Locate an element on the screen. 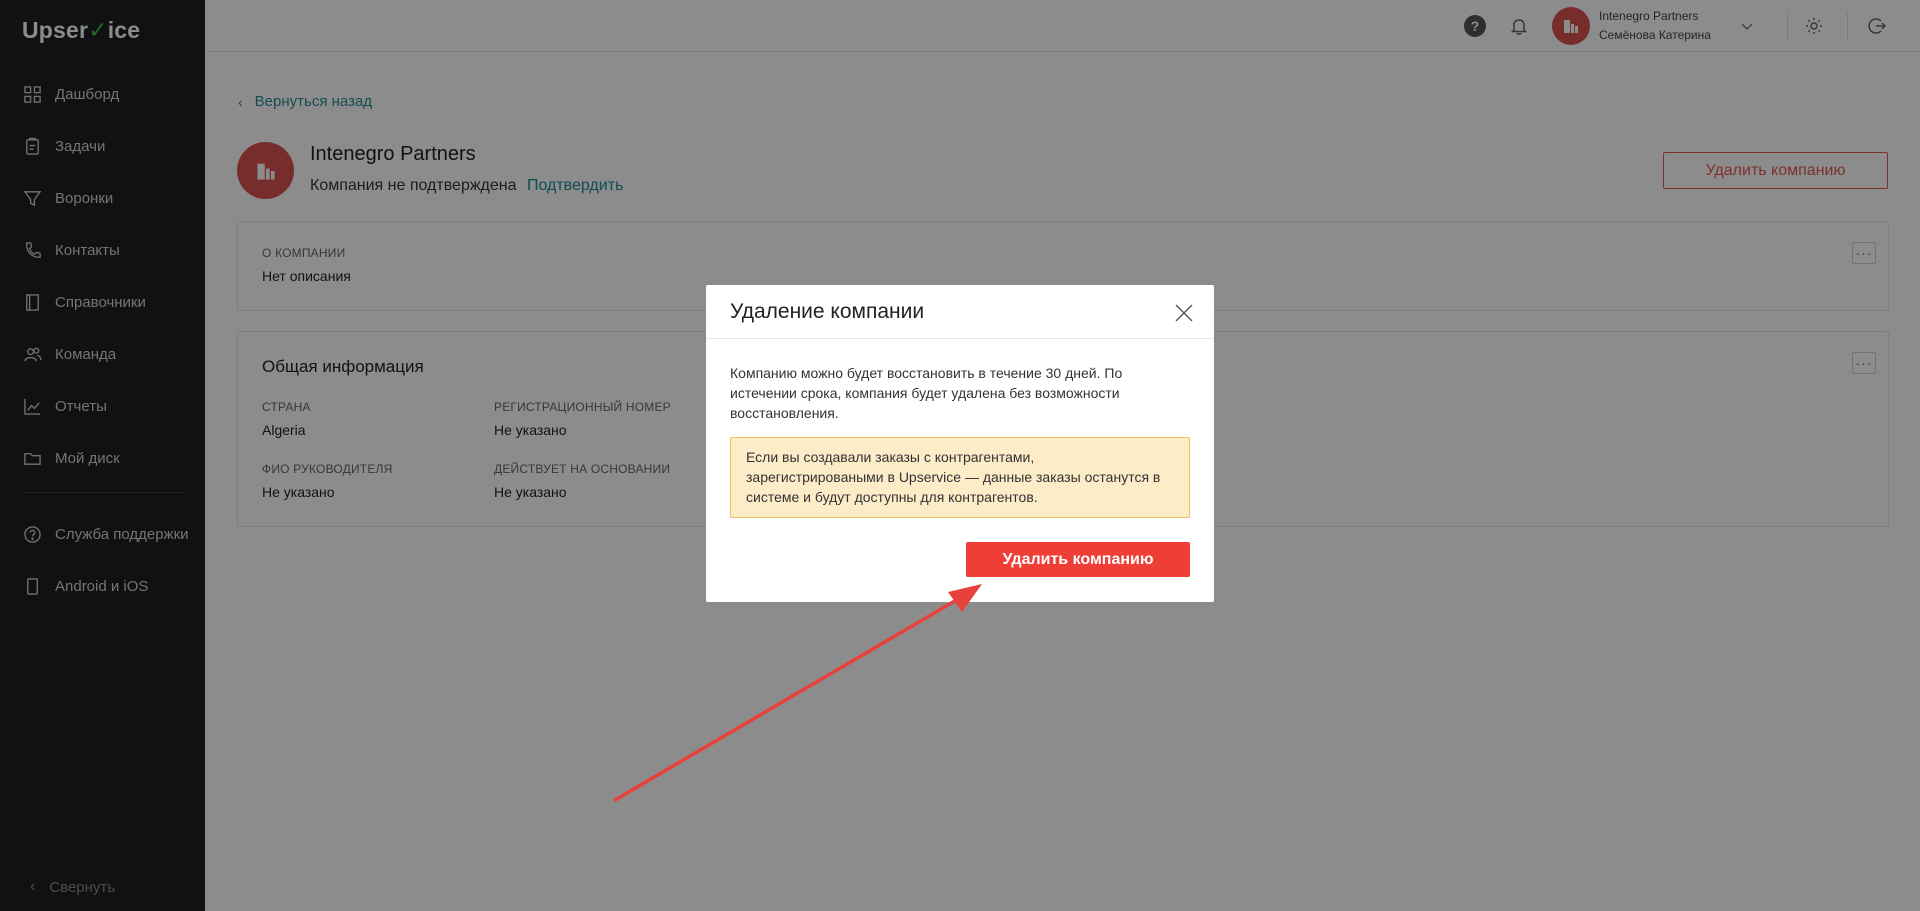  close-icon is located at coordinates (1184, 313).